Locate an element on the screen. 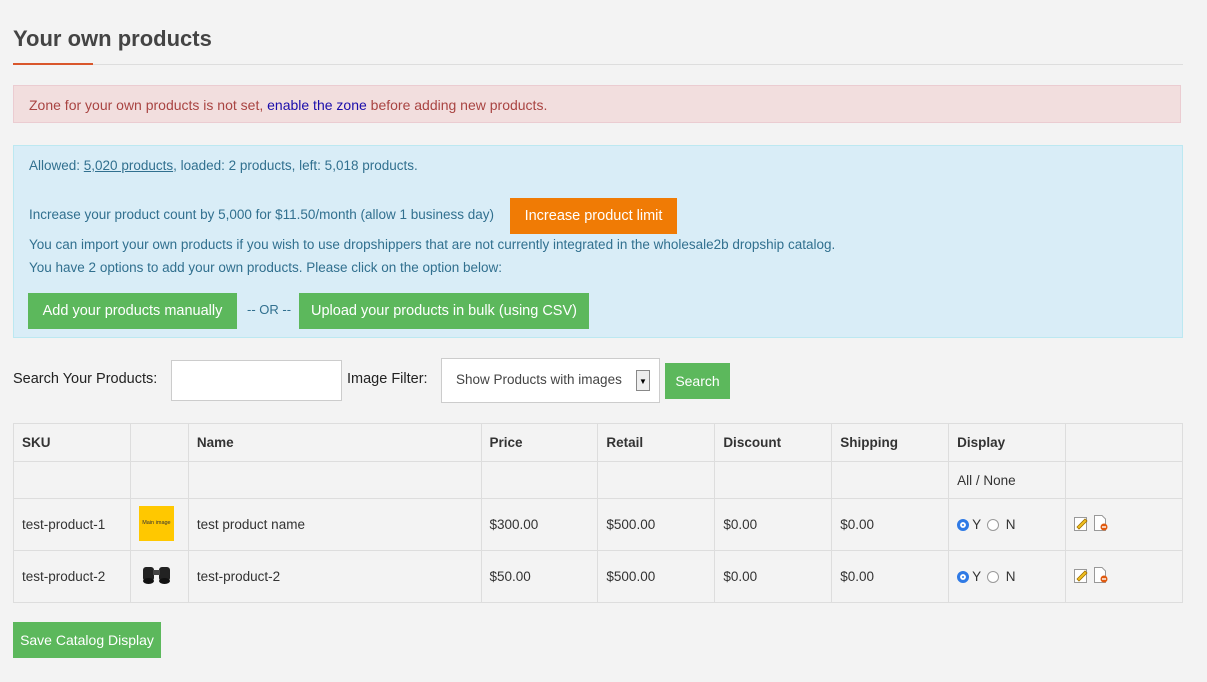 The image size is (1207, 682). allowed-products-link: 5,020 products is located at coordinates (128, 165).